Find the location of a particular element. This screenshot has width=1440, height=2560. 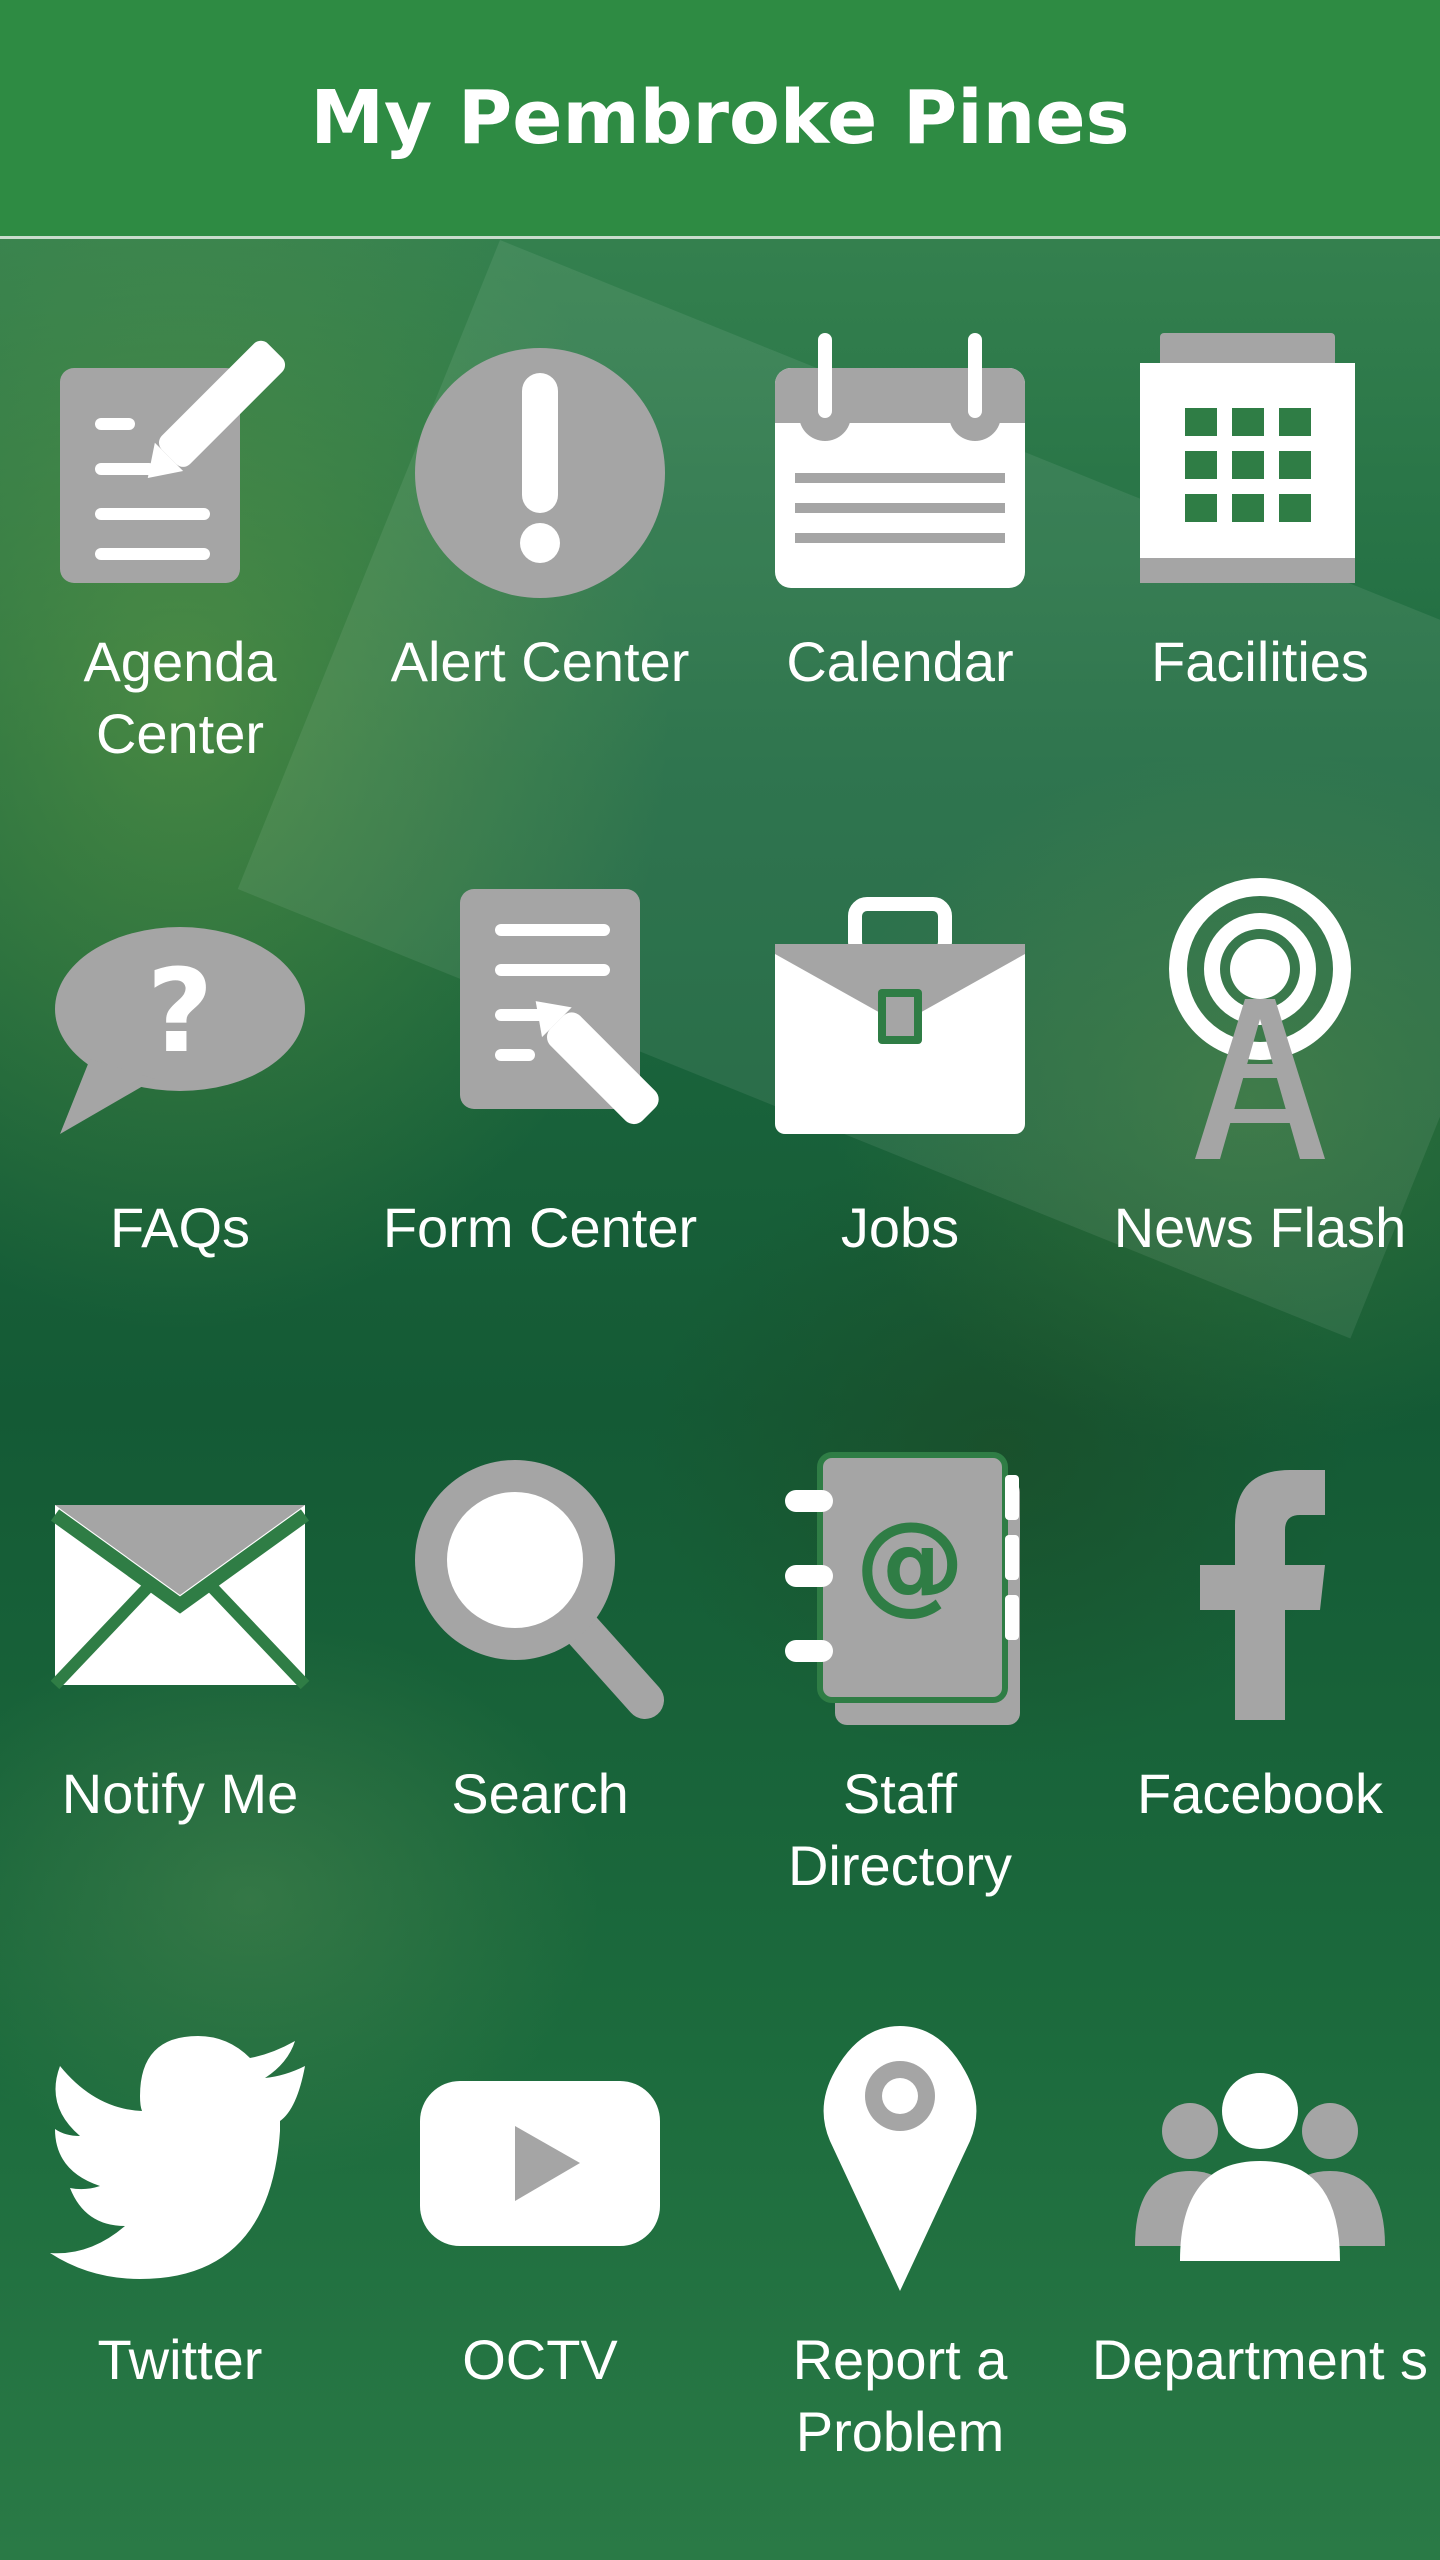

tile-label: OCTV is located at coordinates (540, 2359).